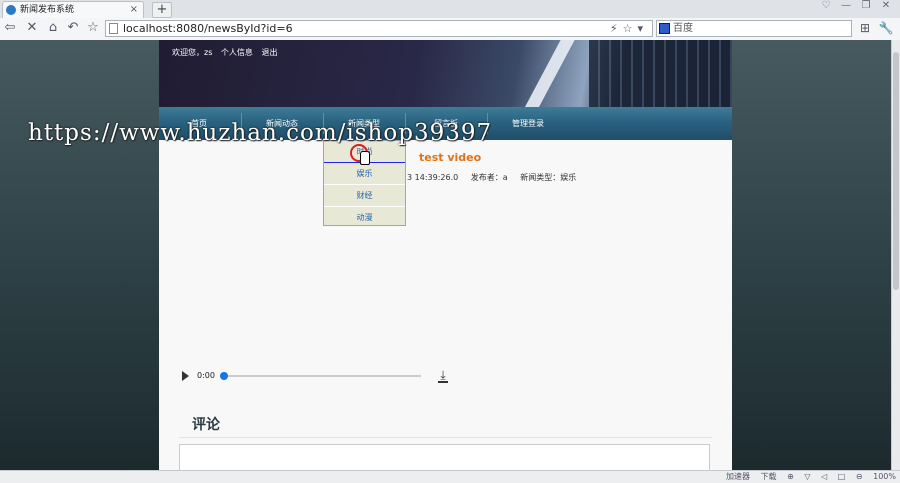 This screenshot has width=900, height=483. Describe the element at coordinates (433, 177) in the screenshot. I see `publish-time: 3 14:39:26.0` at that location.